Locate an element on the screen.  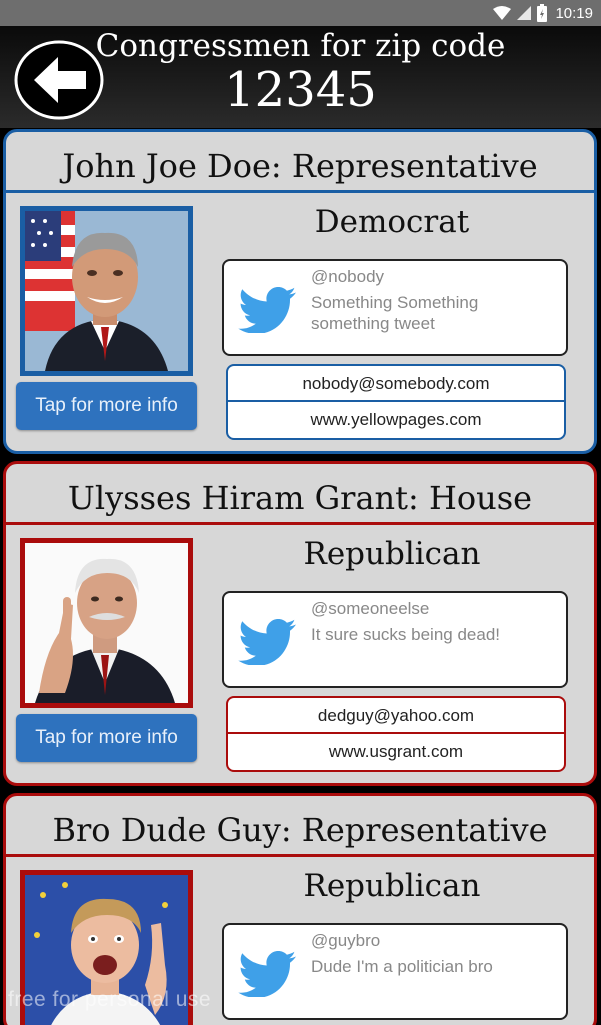
website-link: www.yellowpages.com is located at coordinates (396, 420).